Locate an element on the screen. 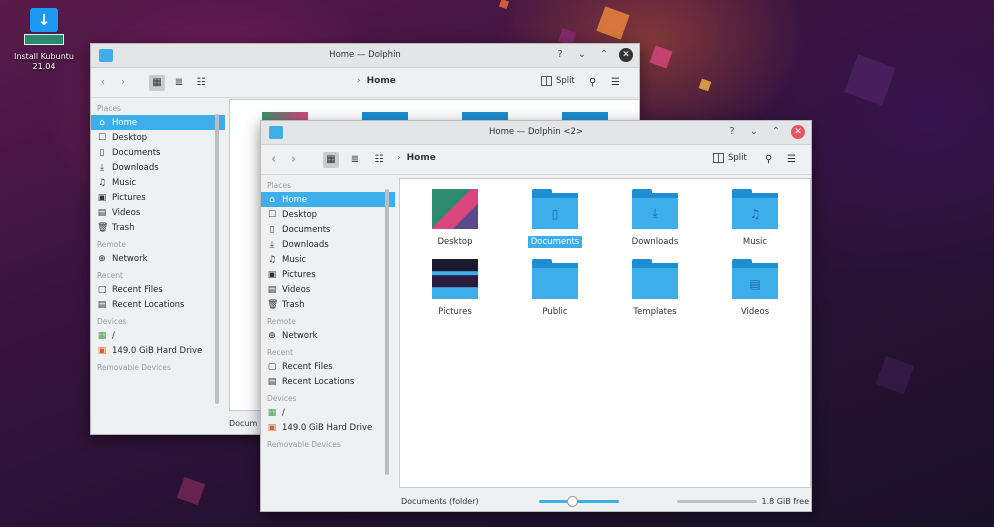 The width and height of the screenshot is (994, 527). place-label: Recent Locations is located at coordinates (148, 304).